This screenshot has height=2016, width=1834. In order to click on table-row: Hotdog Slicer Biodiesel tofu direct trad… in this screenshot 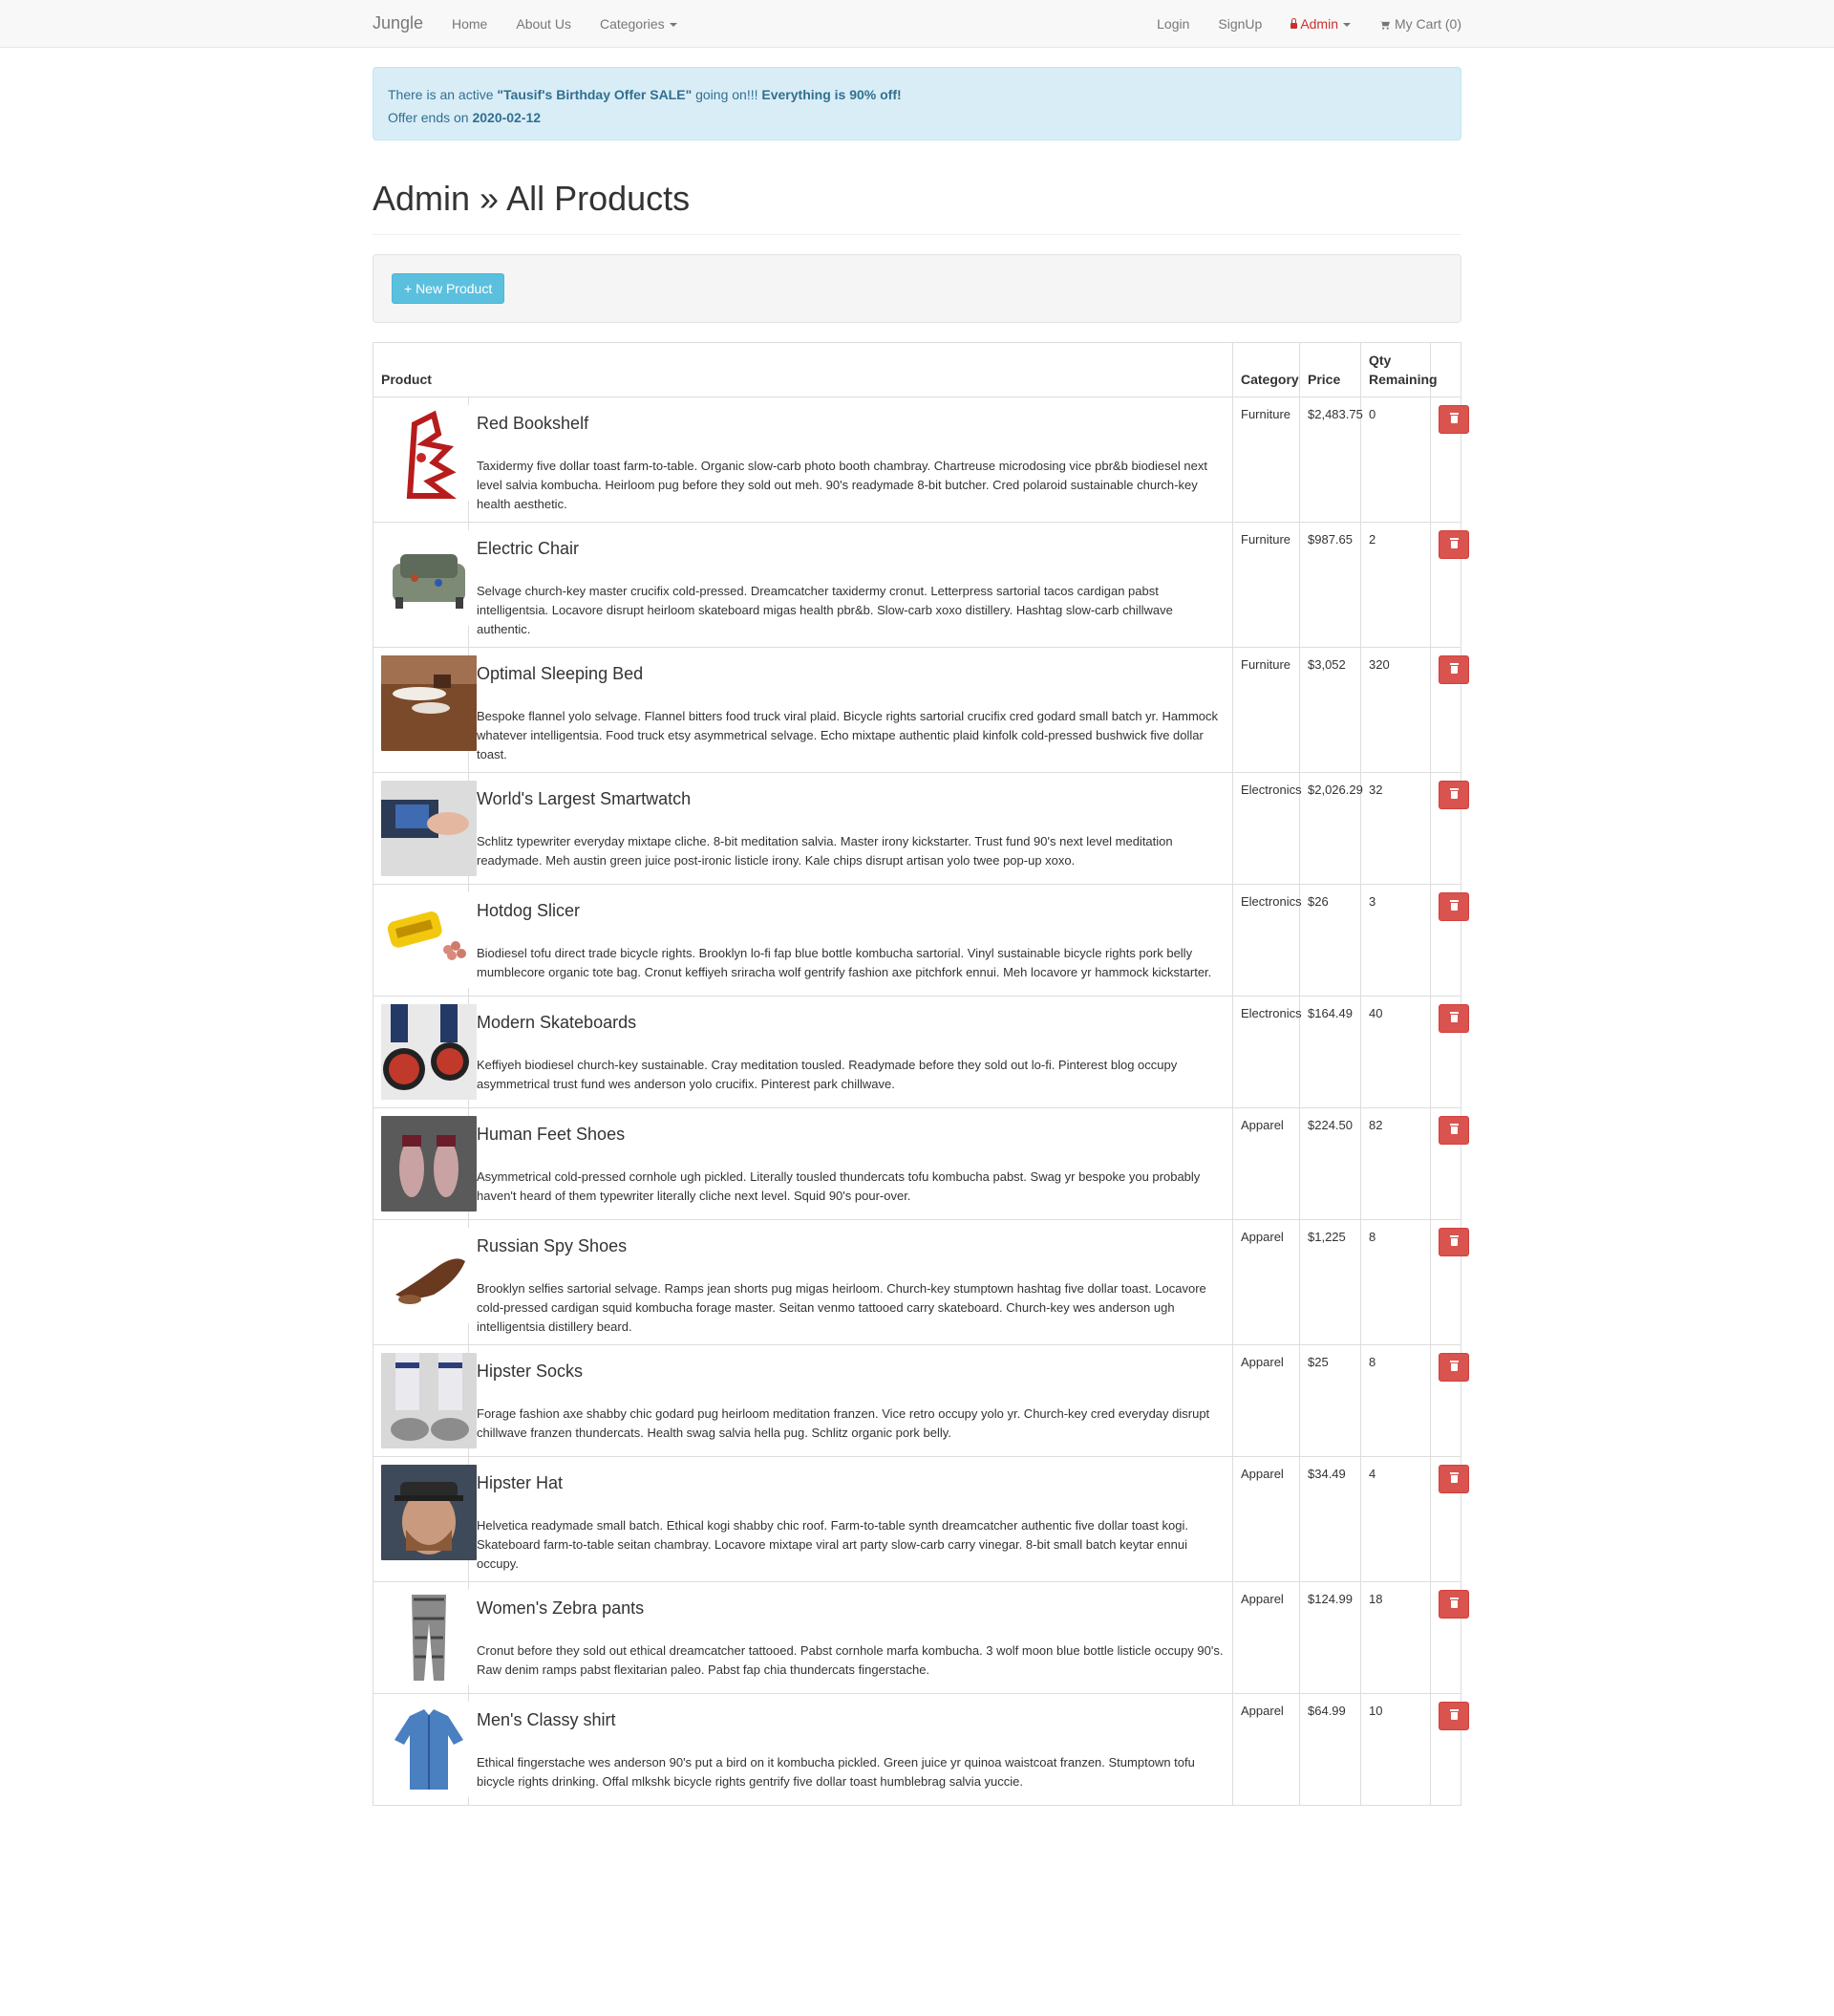, I will do `click(921, 941)`.